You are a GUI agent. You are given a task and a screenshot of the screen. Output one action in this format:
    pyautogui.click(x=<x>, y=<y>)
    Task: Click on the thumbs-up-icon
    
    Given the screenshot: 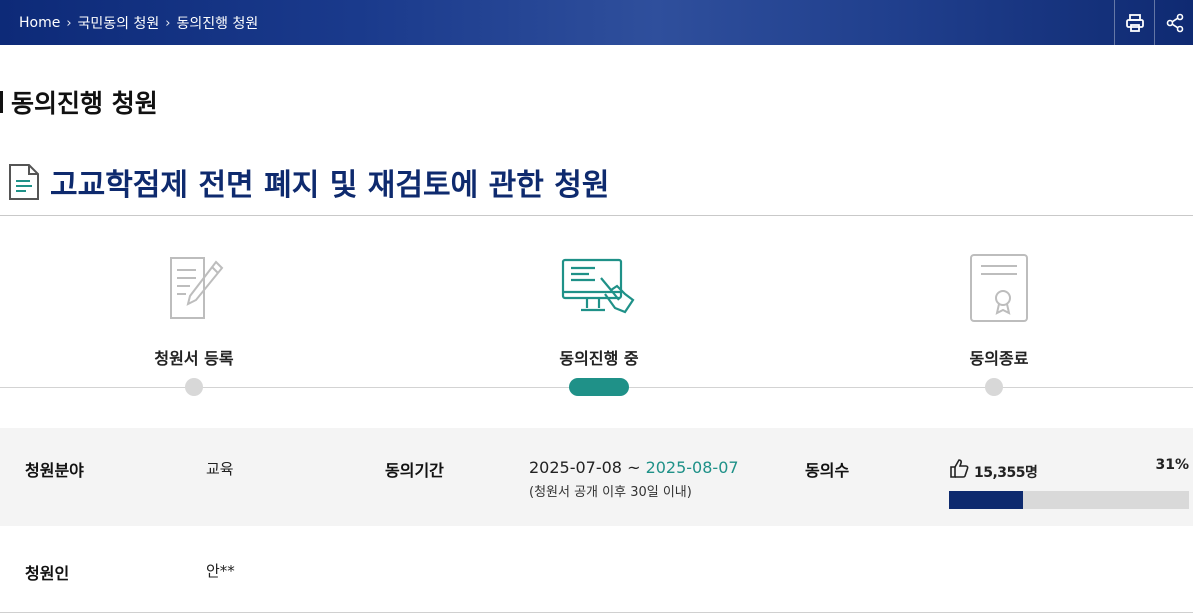 What is the action you would take?
    pyautogui.click(x=959, y=468)
    